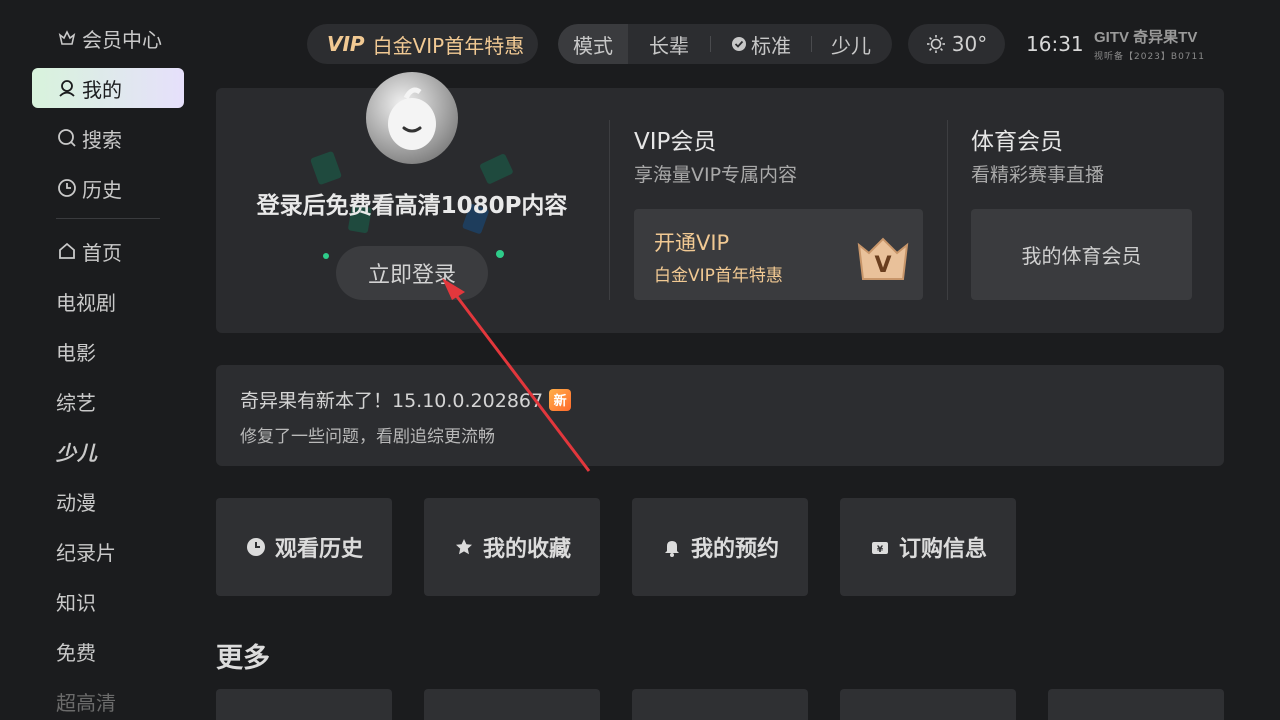 This screenshot has height=720, width=1280. I want to click on my-sport-membership-button: 我的体育会员, so click(1081, 254).